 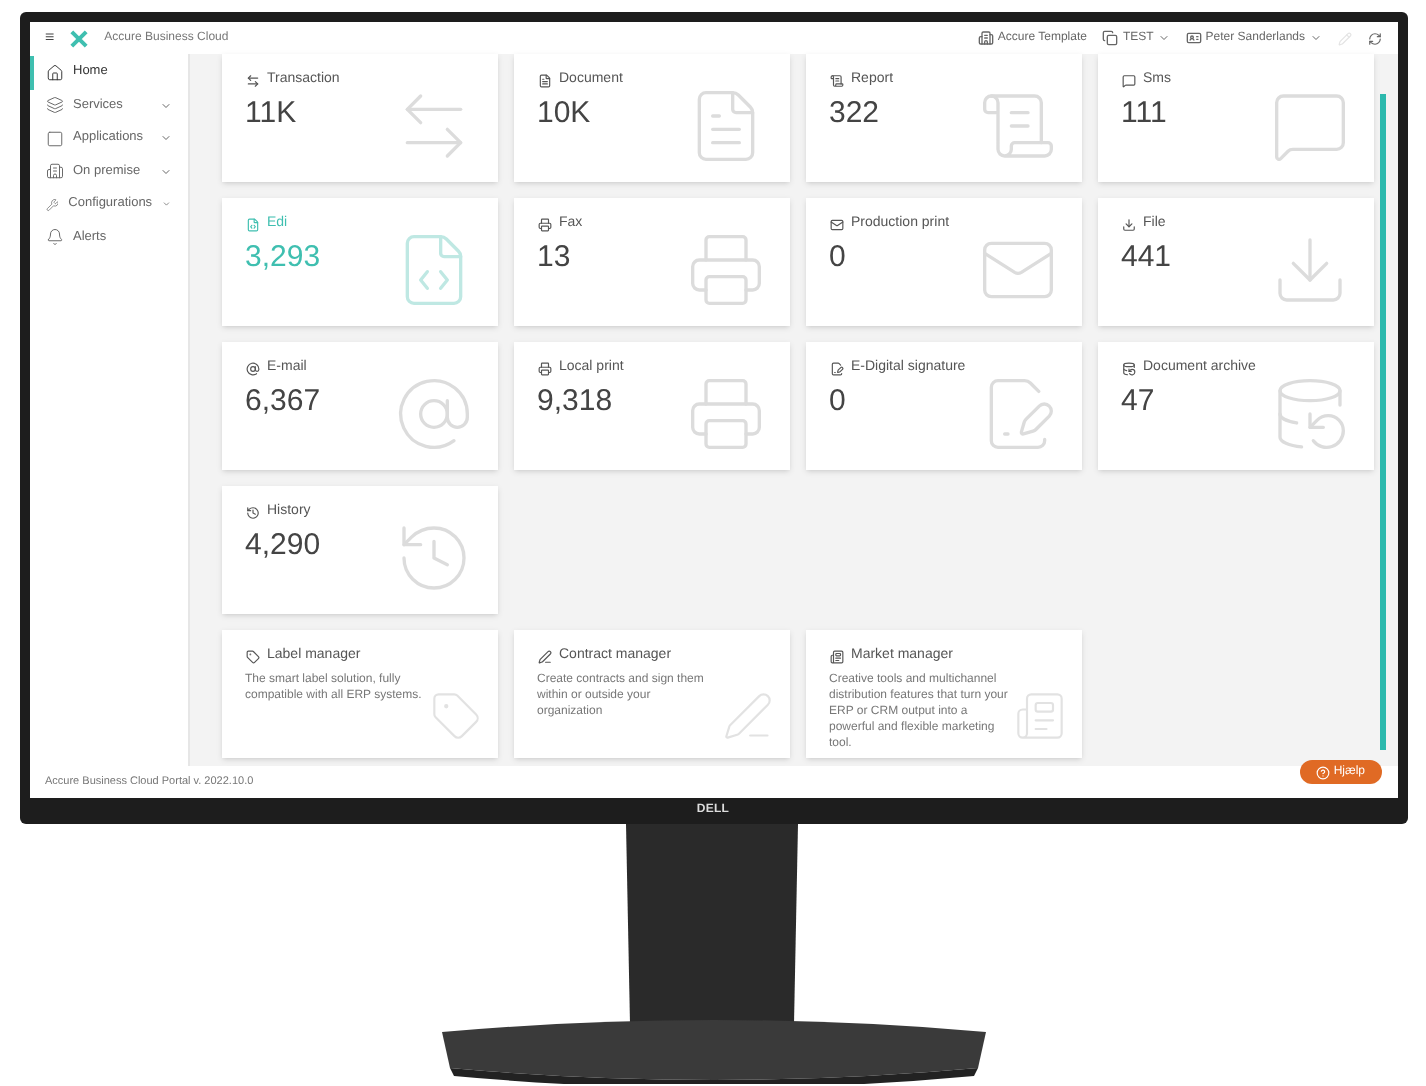 What do you see at coordinates (455, 716) in the screenshot?
I see `tag-icon` at bounding box center [455, 716].